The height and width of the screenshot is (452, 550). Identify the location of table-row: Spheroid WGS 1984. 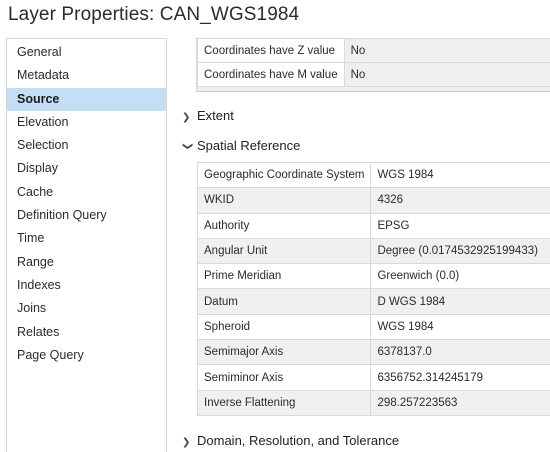
(373, 327).